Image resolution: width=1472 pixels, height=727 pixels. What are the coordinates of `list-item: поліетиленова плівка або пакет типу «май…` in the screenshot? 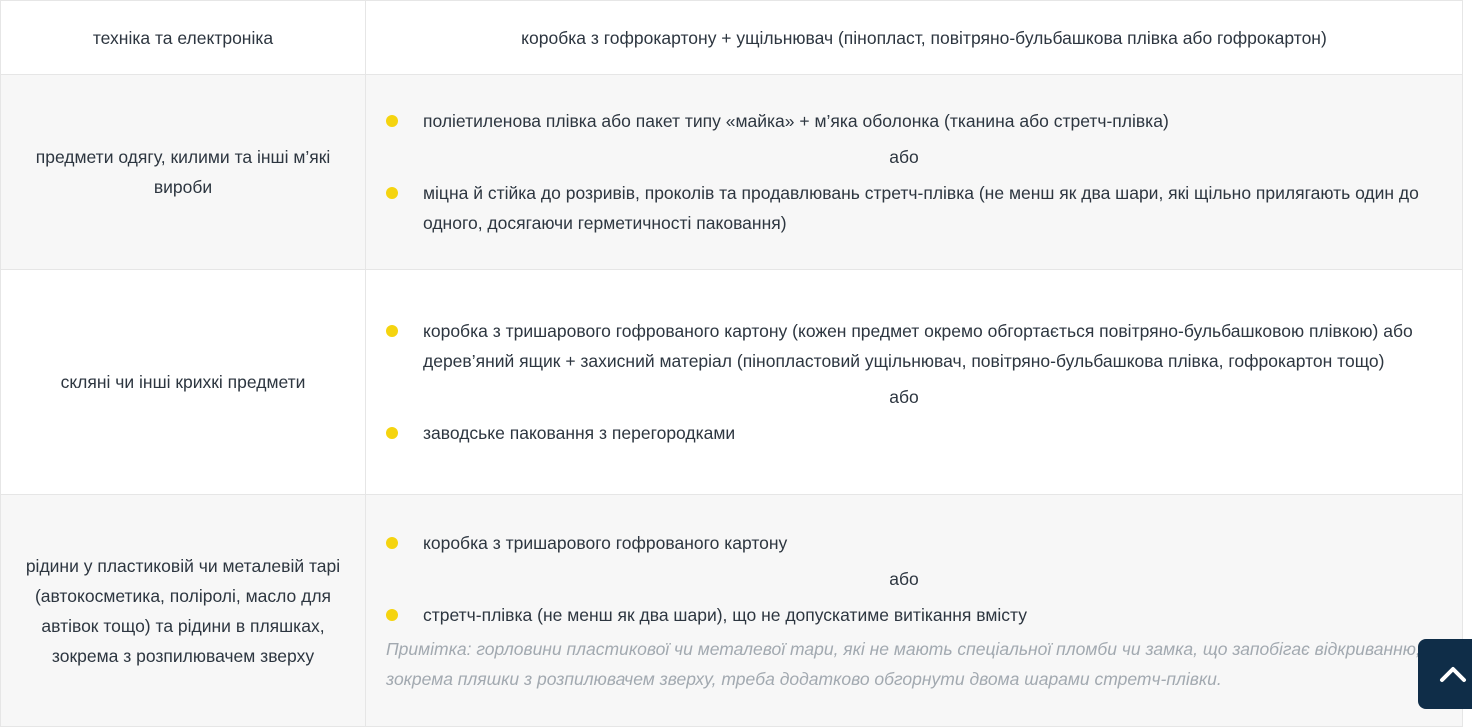 It's located at (904, 121).